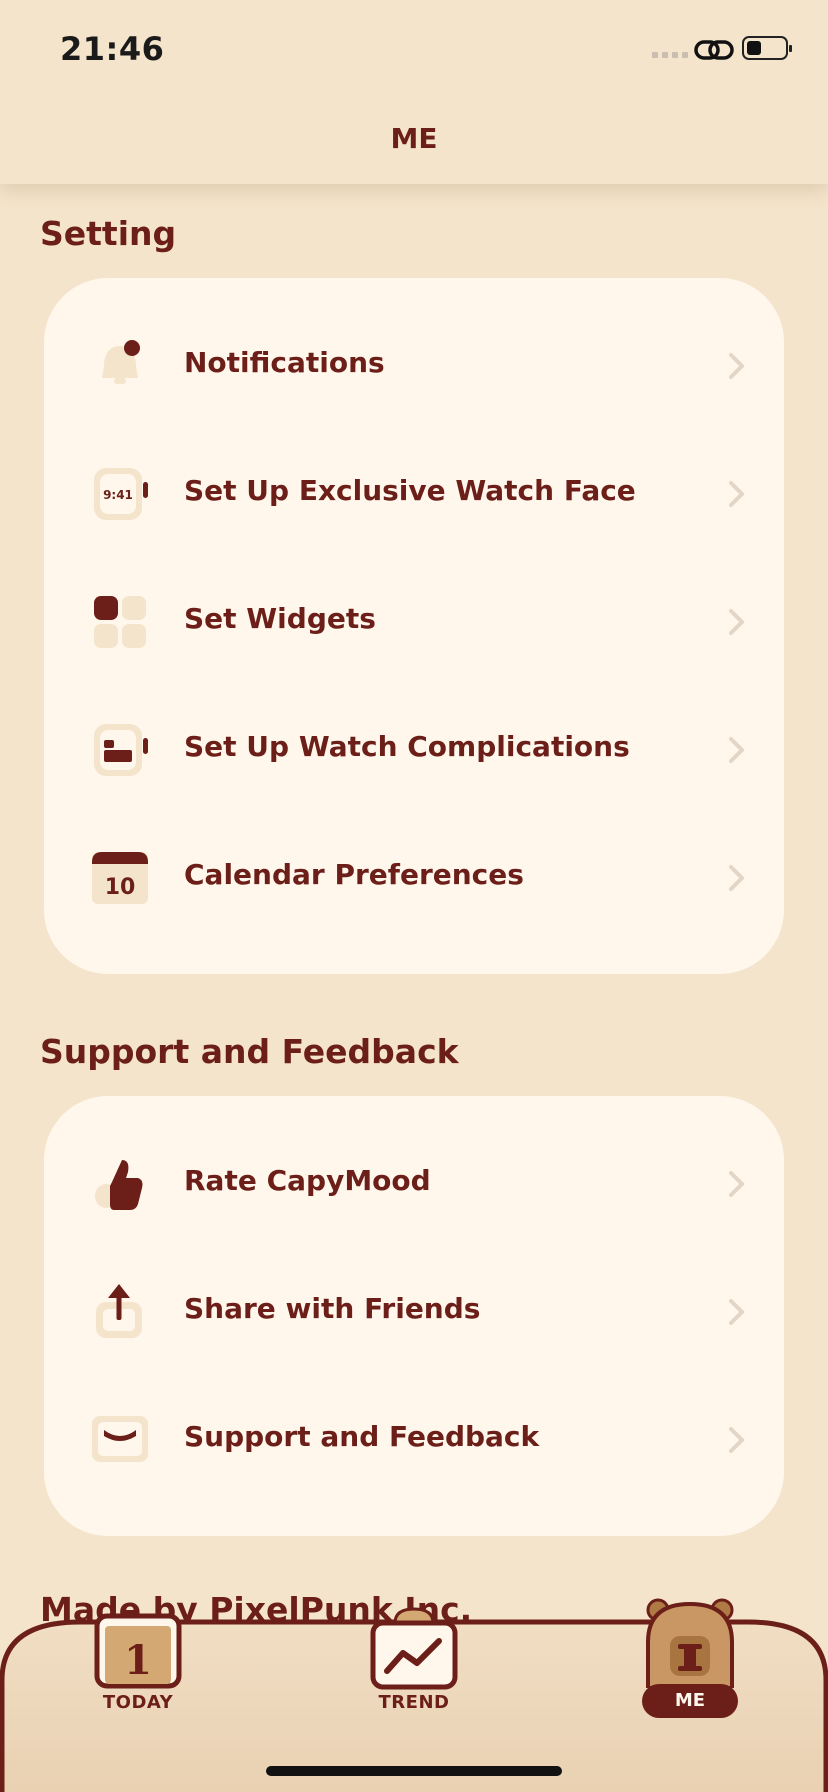  Describe the element at coordinates (407, 746) in the screenshot. I see `settings-item-label: Set Up Watch Complications` at that location.